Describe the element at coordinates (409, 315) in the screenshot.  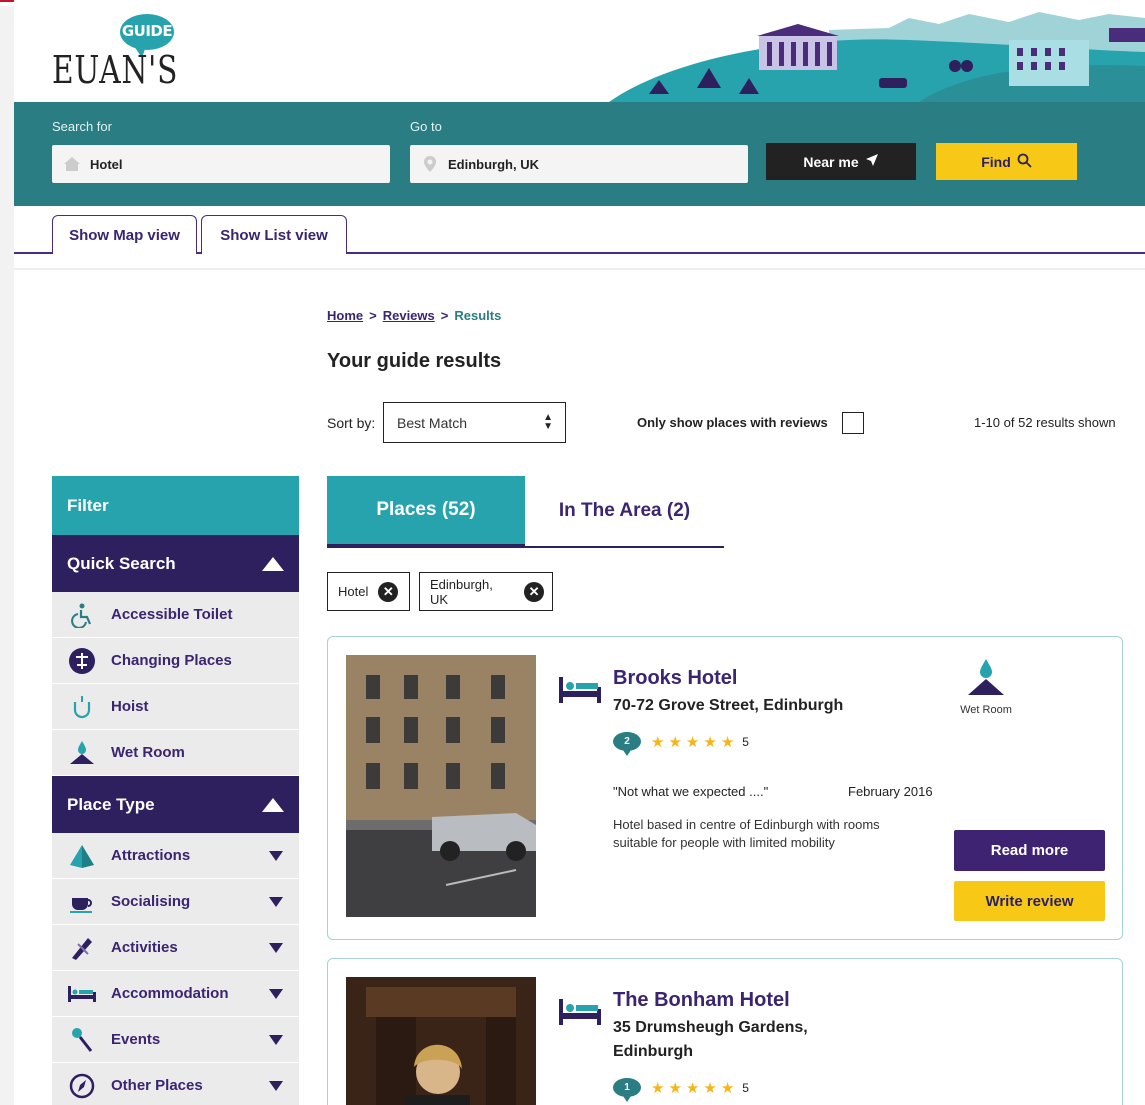
I see `breadcrumb-reviews: Reviews` at that location.